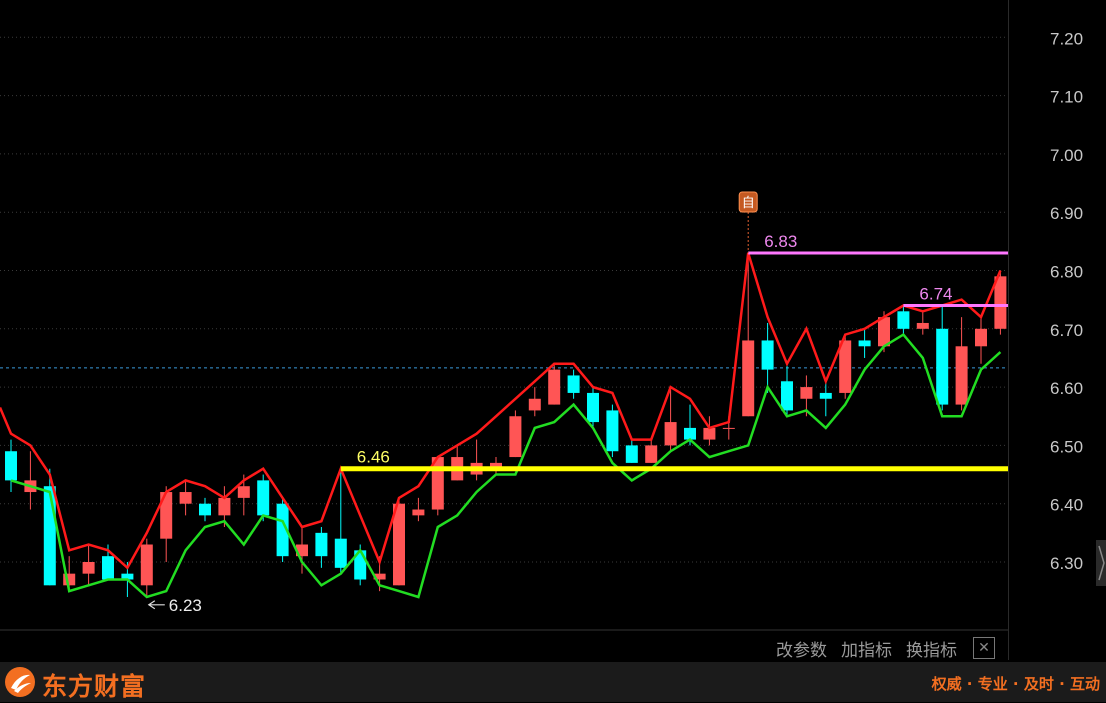  Describe the element at coordinates (1066, 155) in the screenshot. I see `y-tick-label: 7.00` at that location.